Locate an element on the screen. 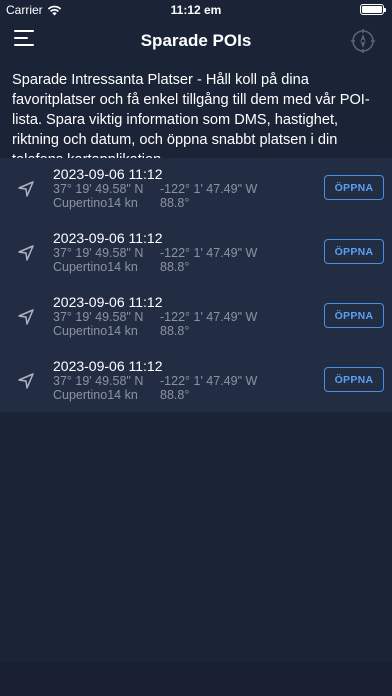  status-time: 11:12 em is located at coordinates (196, 10).